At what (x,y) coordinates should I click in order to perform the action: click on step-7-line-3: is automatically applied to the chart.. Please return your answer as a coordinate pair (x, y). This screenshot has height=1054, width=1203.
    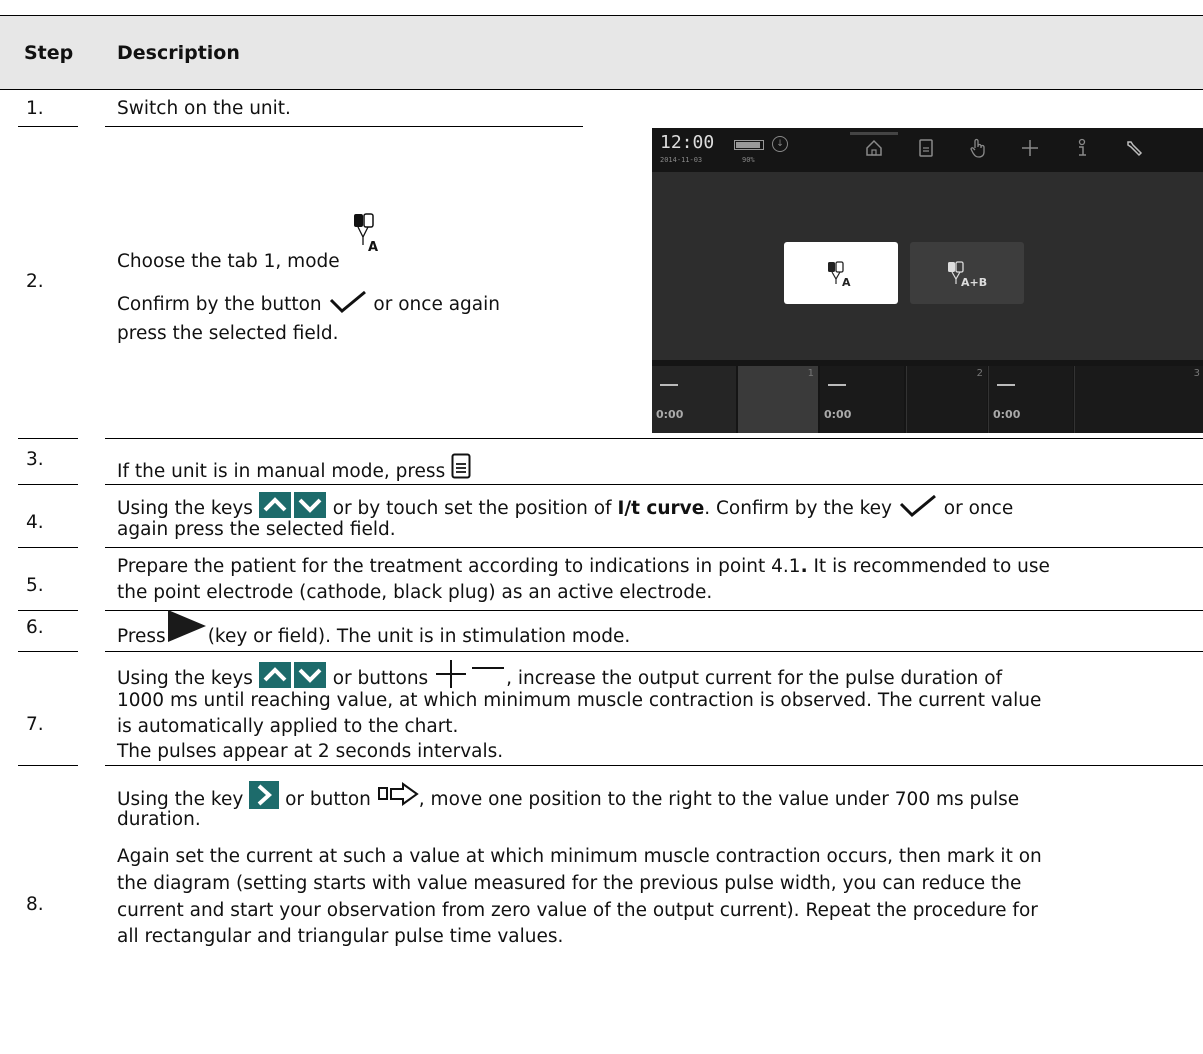
    Looking at the image, I should click on (288, 726).